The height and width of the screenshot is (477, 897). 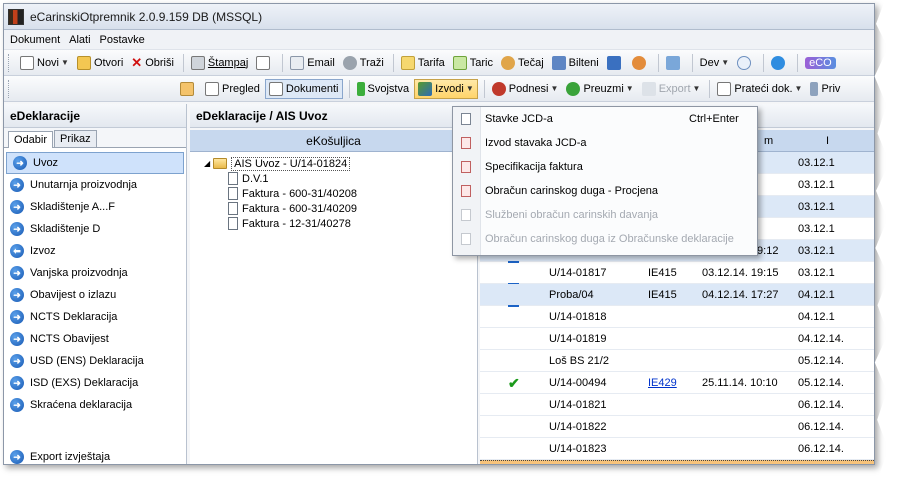 What do you see at coordinates (122, 40) in the screenshot?
I see `menu-postavke: Postavke` at bounding box center [122, 40].